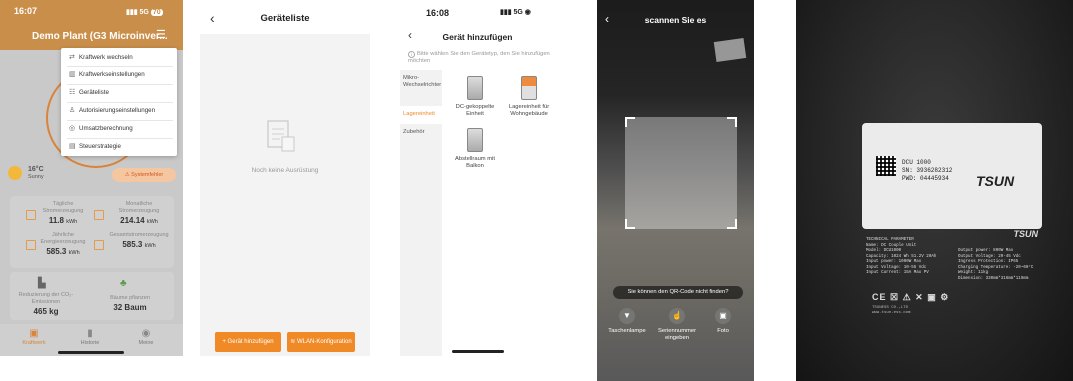  I want to click on photo-button: ▣ Foto, so click(723, 321).